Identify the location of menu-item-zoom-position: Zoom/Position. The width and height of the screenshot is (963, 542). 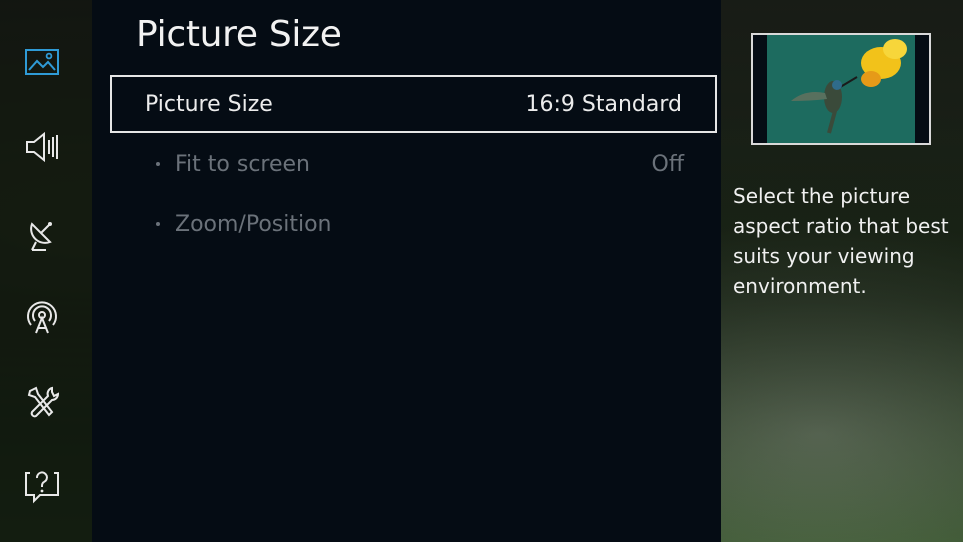
(413, 224).